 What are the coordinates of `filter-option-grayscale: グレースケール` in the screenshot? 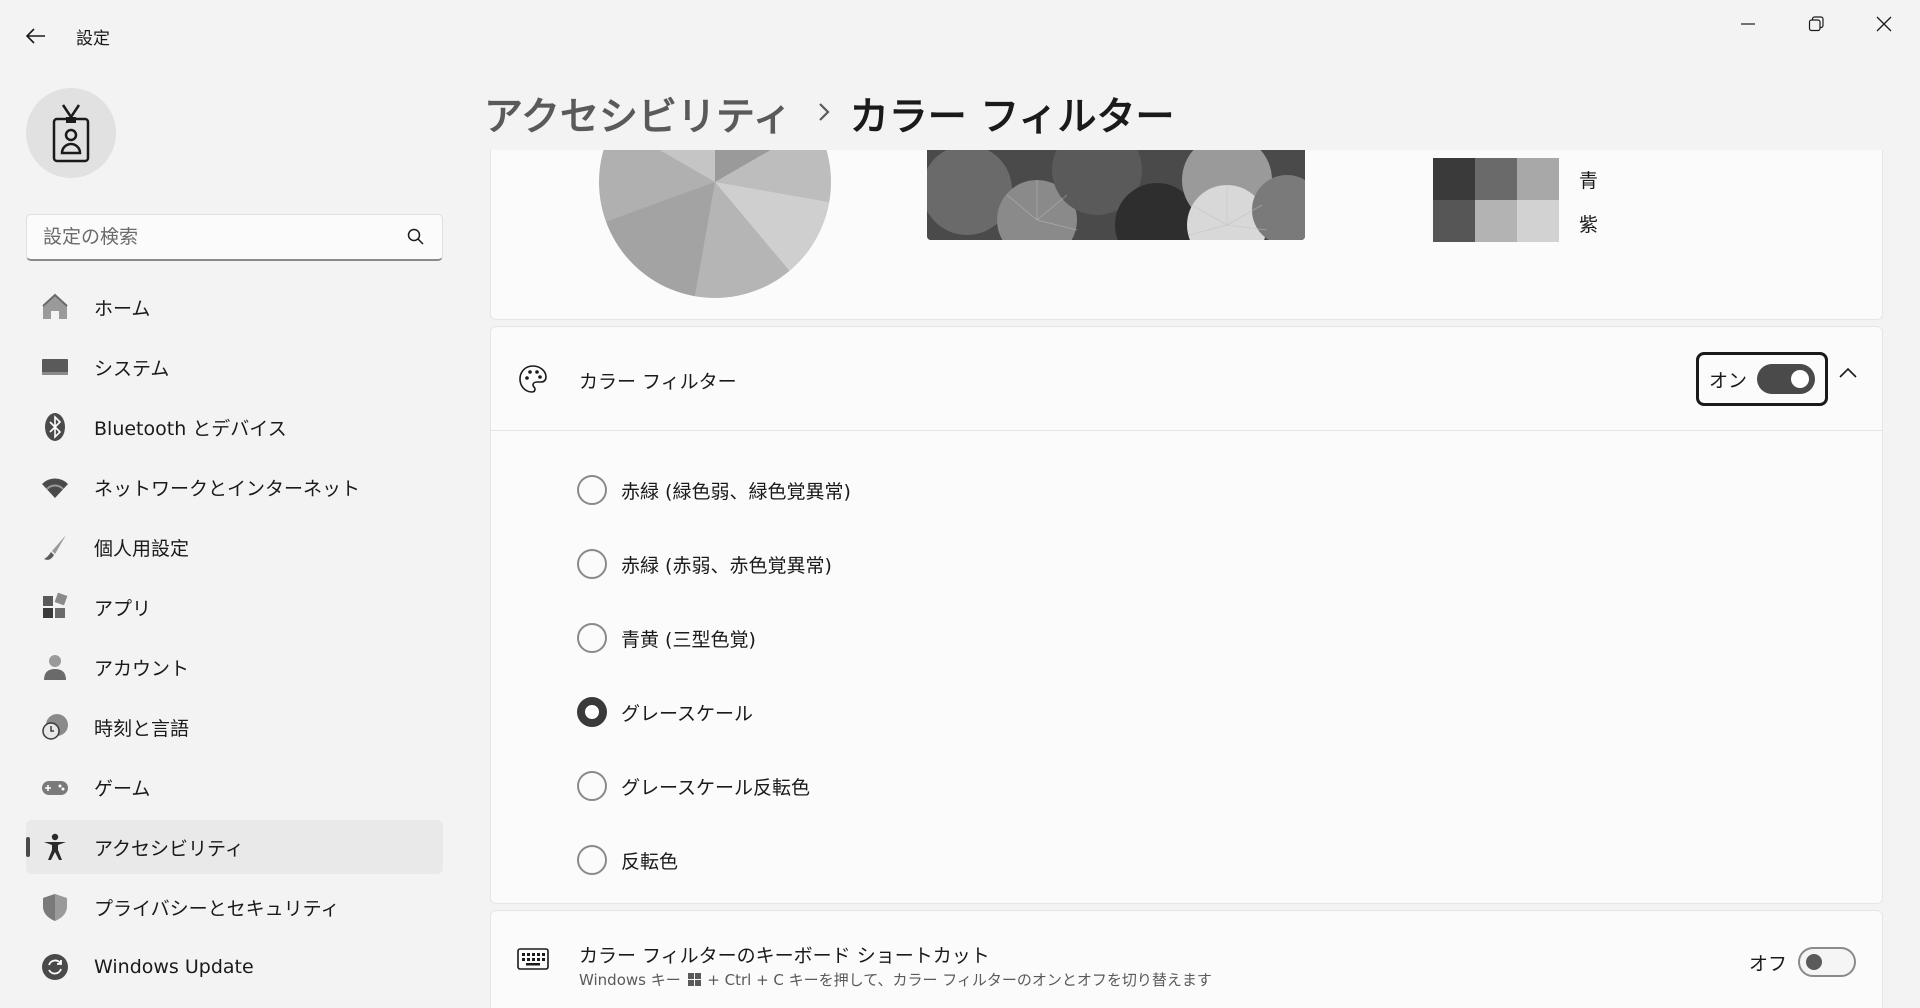 It's located at (714, 712).